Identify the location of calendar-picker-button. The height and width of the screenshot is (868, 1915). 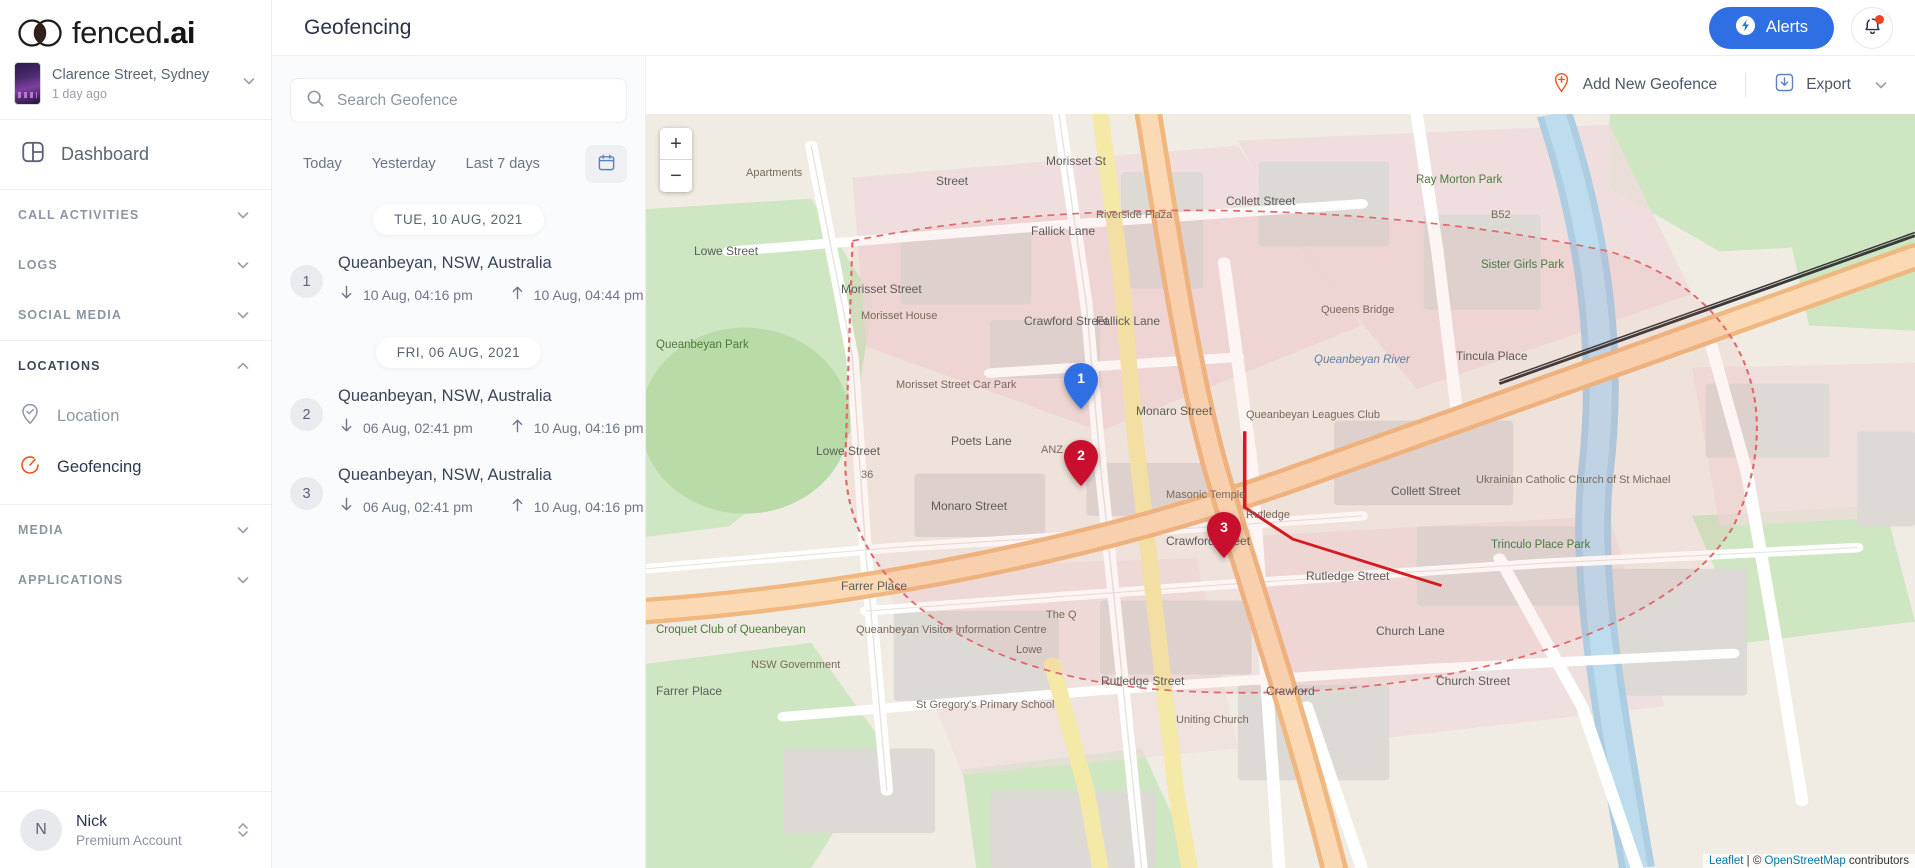
(606, 164).